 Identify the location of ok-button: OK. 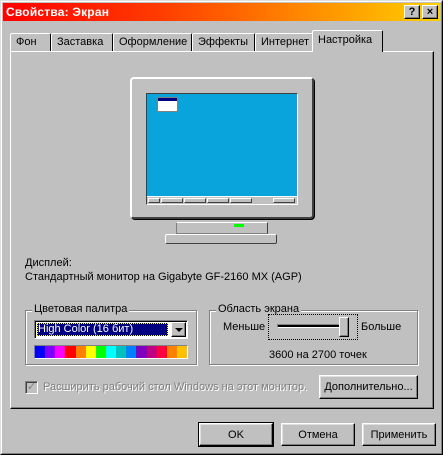
(236, 434).